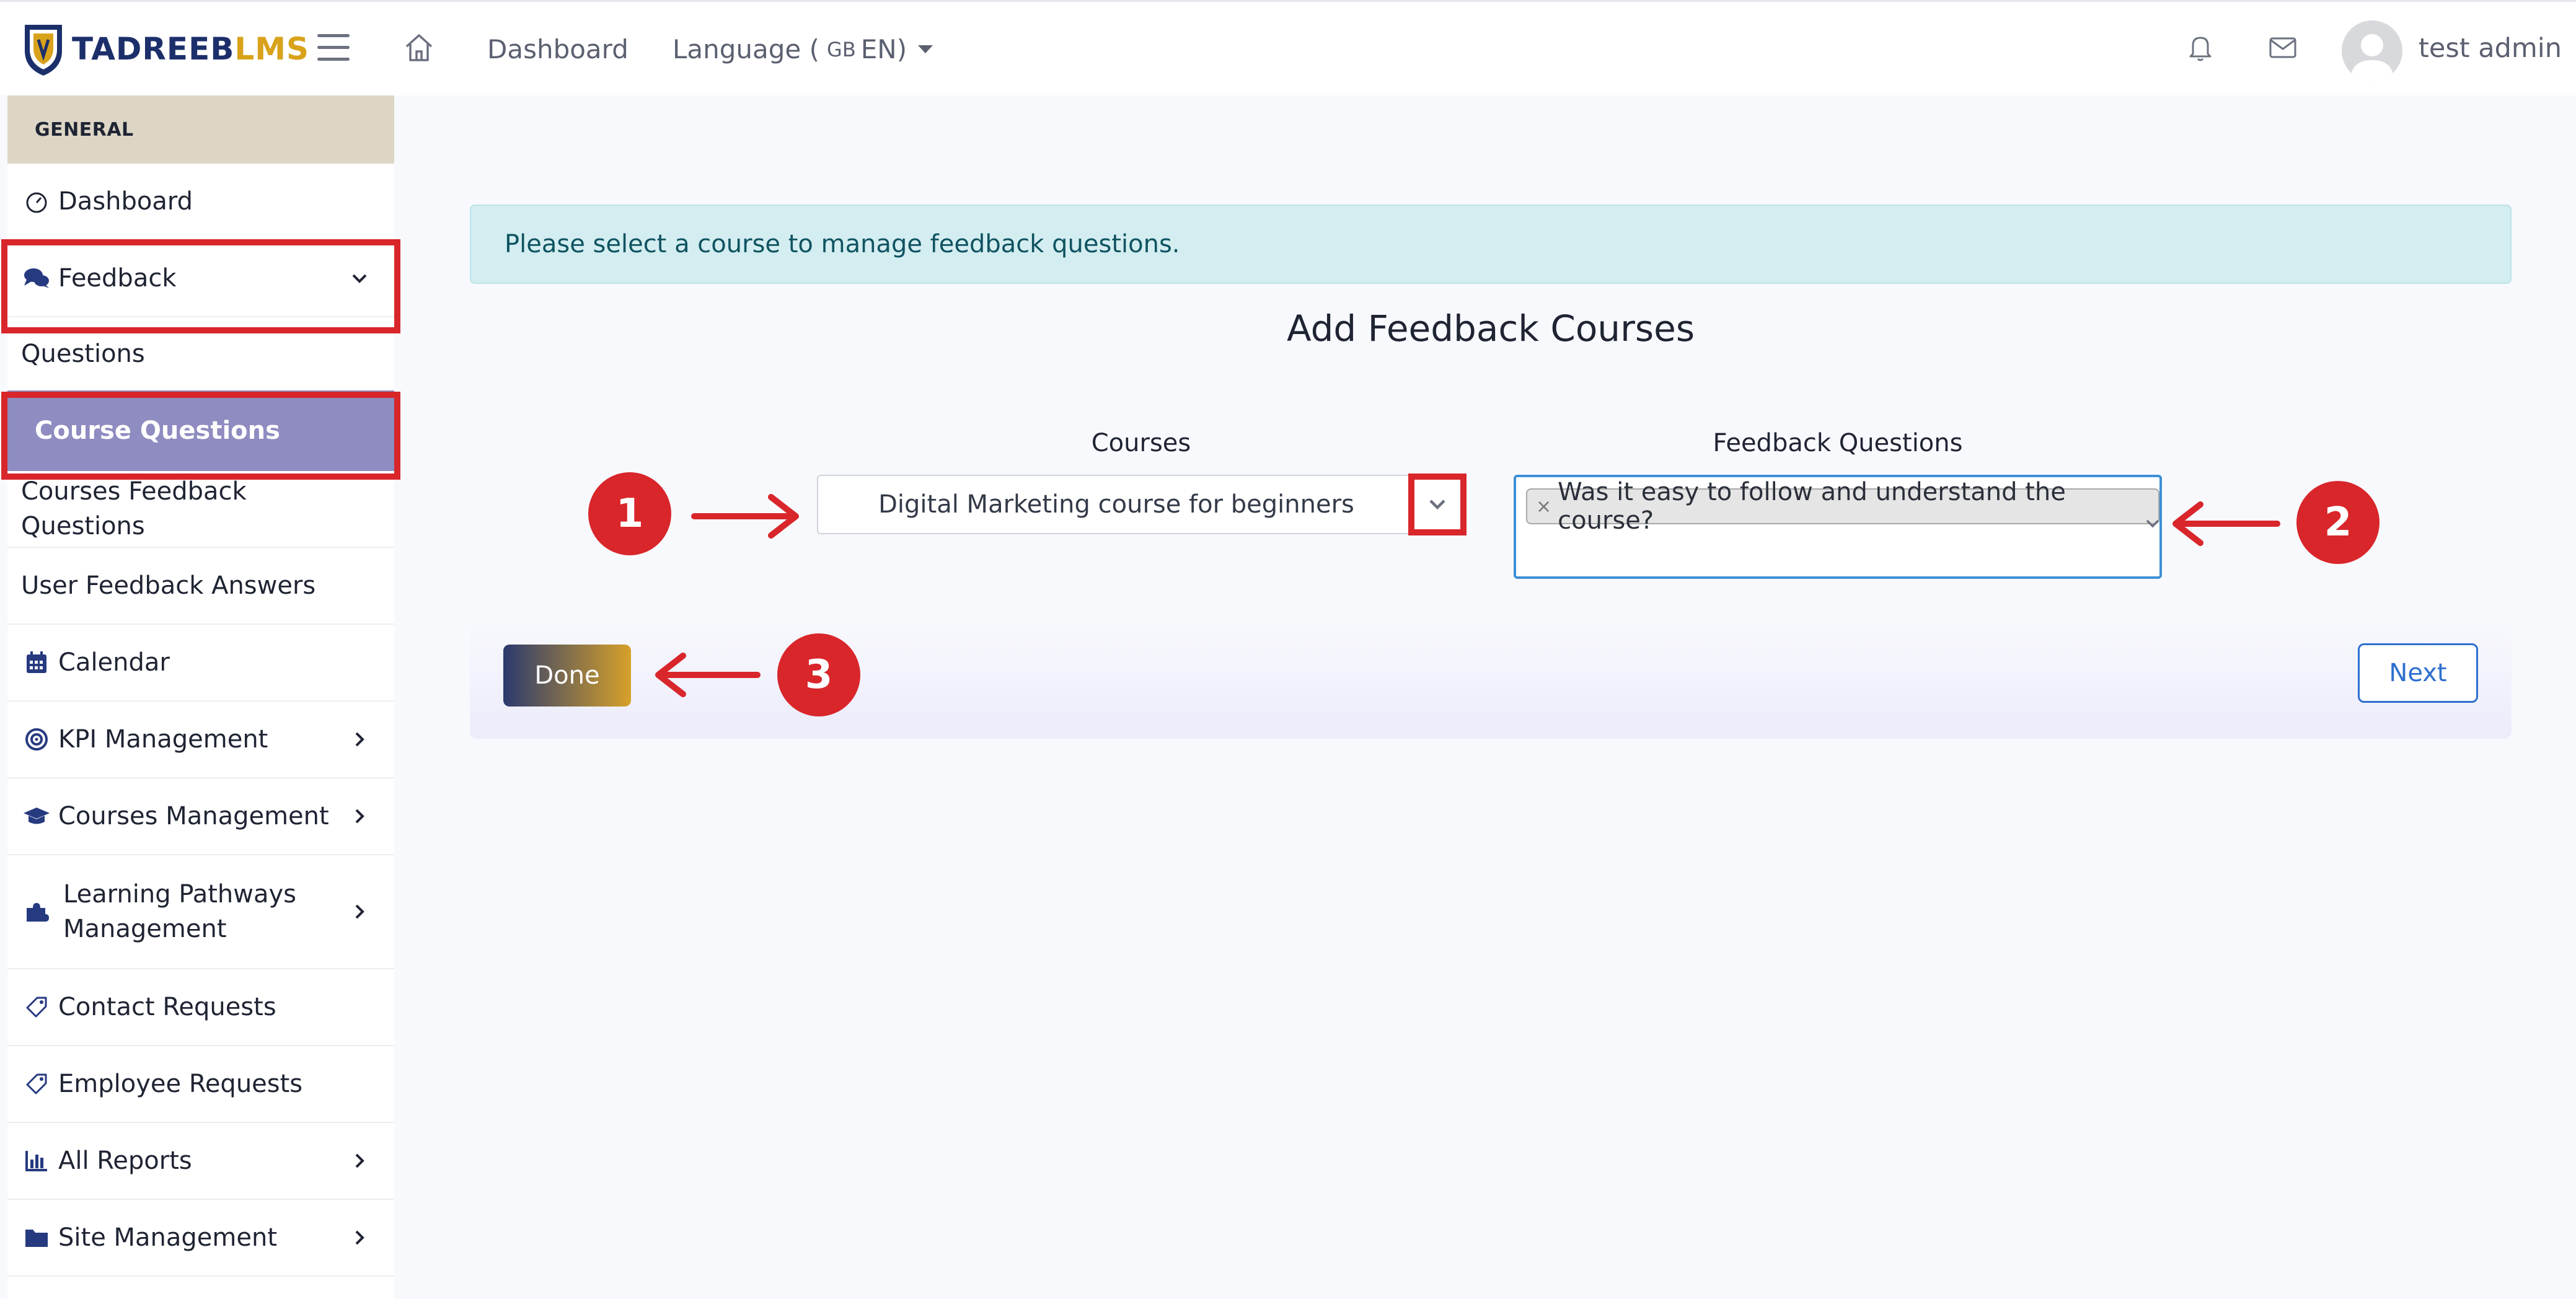 This screenshot has width=2576, height=1299. Describe the element at coordinates (83, 354) in the screenshot. I see `sidebar-item-label: Questions` at that location.